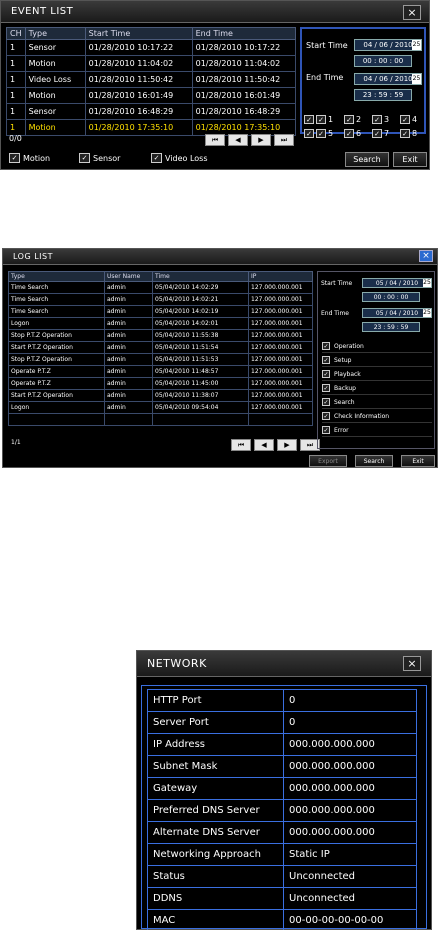  Describe the element at coordinates (200, 299) in the screenshot. I see `cell-time: 05/04/2010 14:02:21` at that location.